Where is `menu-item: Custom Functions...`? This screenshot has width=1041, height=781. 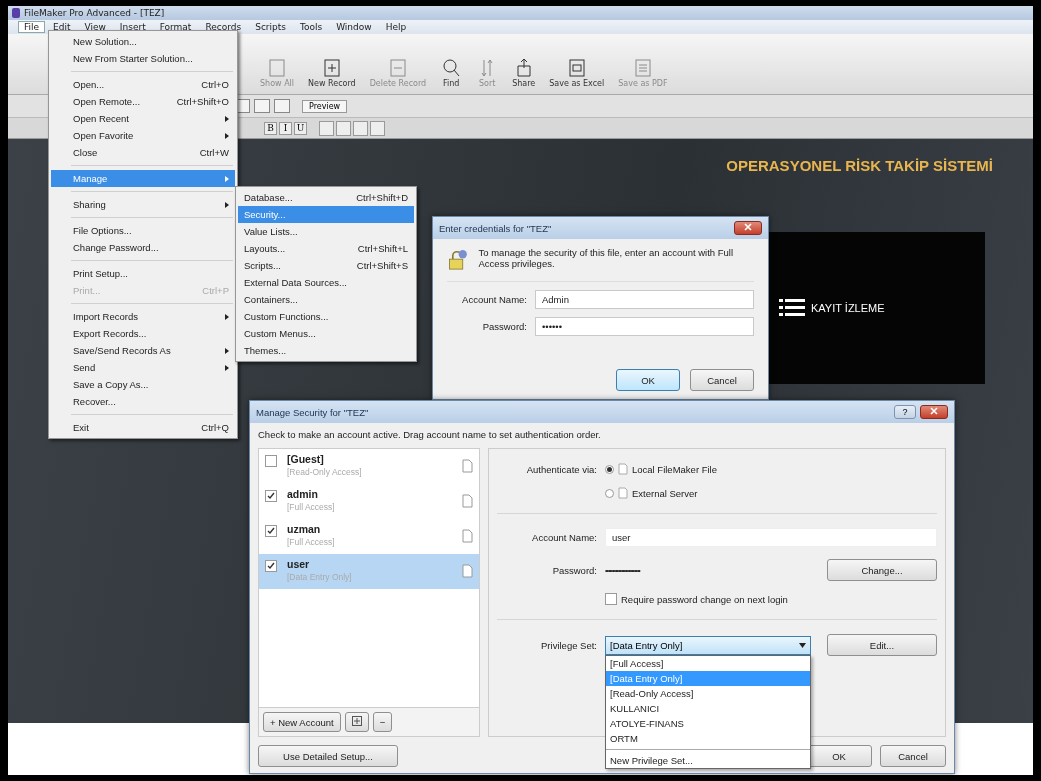
menu-item: Custom Functions... is located at coordinates (326, 316).